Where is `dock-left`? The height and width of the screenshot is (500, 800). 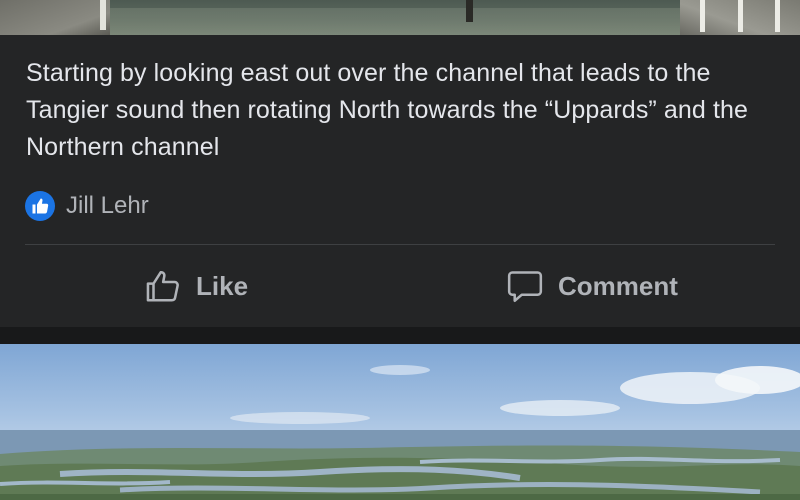
dock-left is located at coordinates (55, 17).